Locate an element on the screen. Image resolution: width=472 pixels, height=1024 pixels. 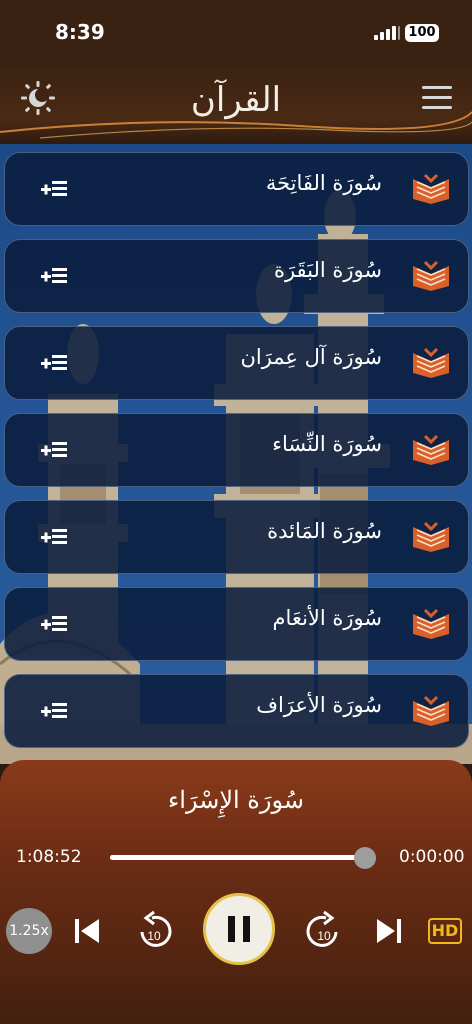
surah-name: سُورَة النِّسَاء is located at coordinates (327, 444).